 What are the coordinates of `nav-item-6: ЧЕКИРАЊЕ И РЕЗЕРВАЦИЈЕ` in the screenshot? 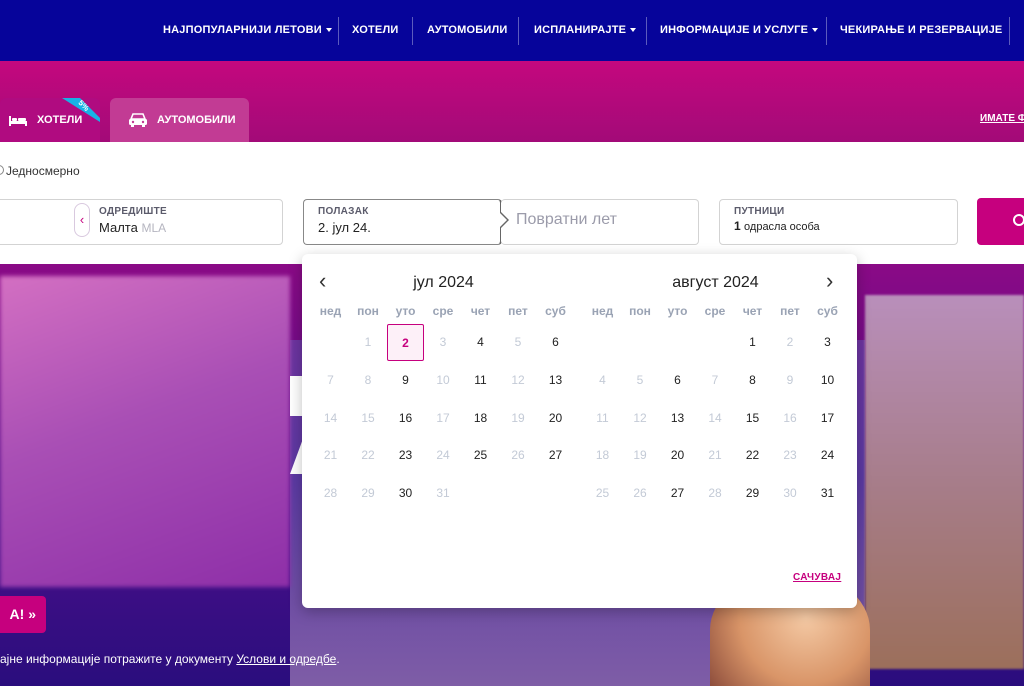 It's located at (921, 30).